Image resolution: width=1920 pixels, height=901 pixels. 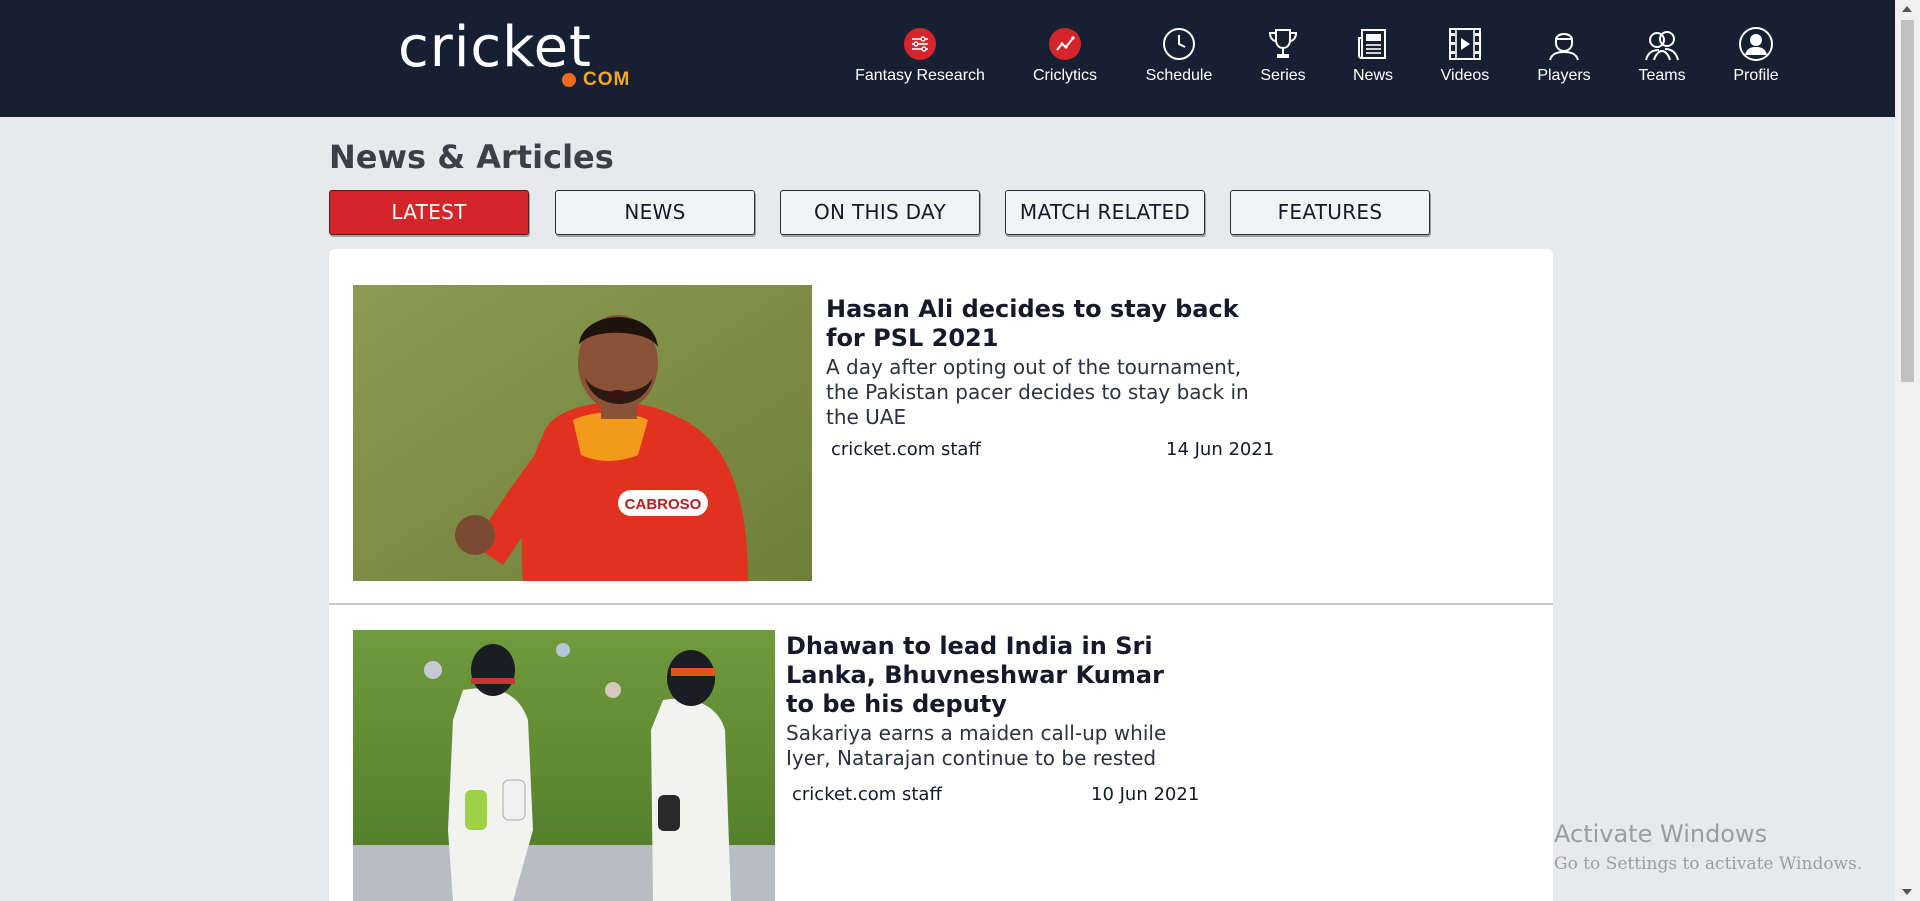 What do you see at coordinates (569, 80) in the screenshot?
I see `logo-dot` at bounding box center [569, 80].